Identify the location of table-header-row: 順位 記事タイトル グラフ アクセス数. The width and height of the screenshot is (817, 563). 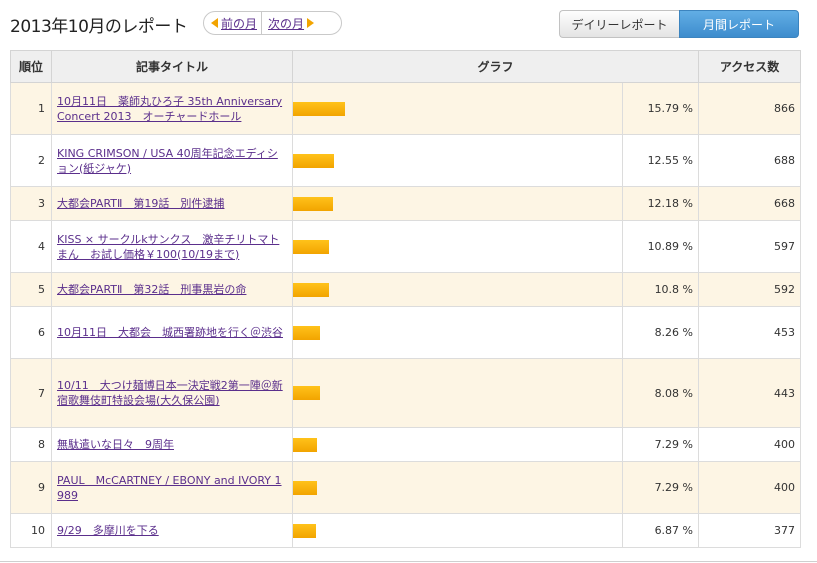
(406, 66).